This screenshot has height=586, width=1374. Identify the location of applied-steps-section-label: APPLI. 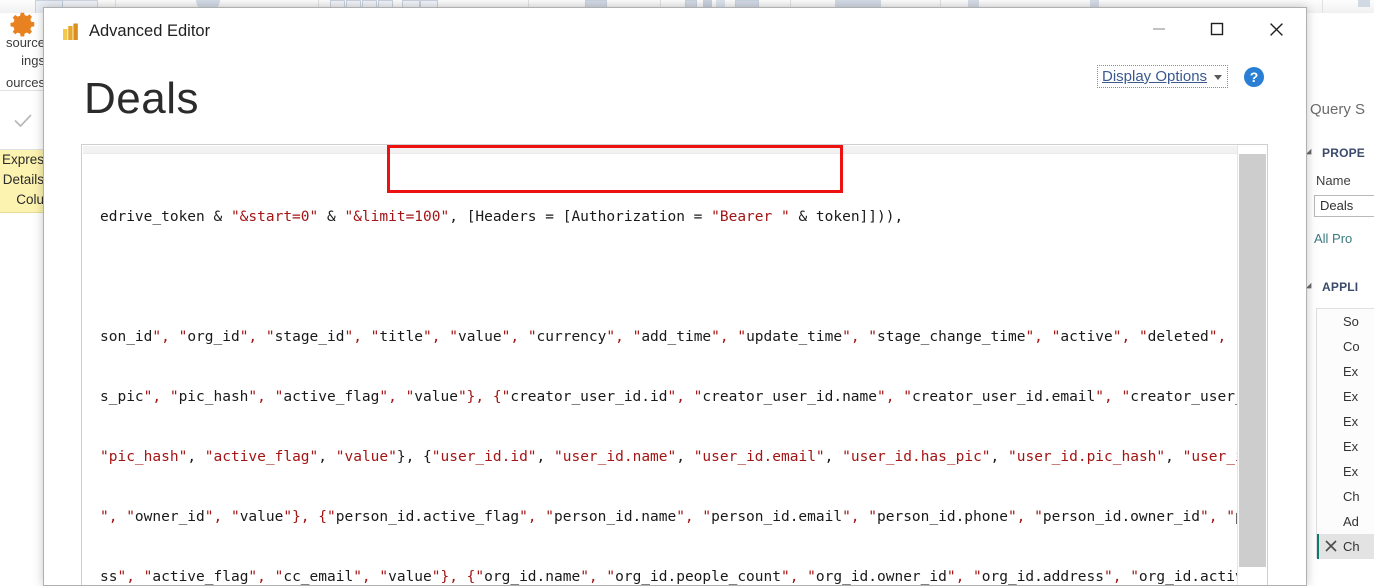
(1340, 287).